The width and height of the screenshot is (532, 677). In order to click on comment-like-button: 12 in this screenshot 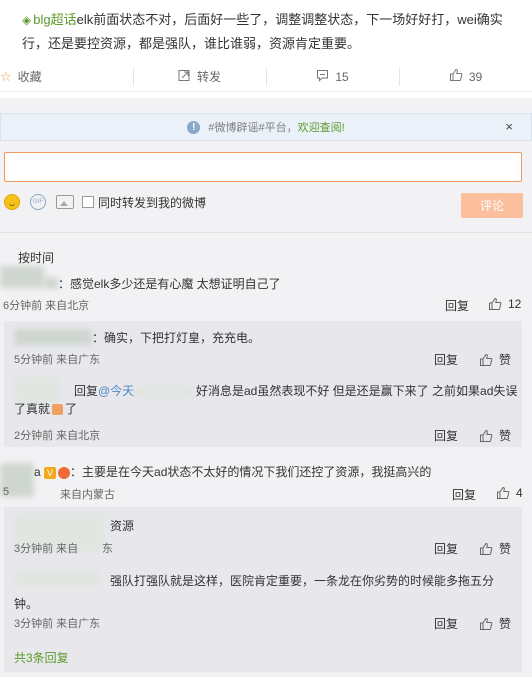, I will do `click(504, 304)`.